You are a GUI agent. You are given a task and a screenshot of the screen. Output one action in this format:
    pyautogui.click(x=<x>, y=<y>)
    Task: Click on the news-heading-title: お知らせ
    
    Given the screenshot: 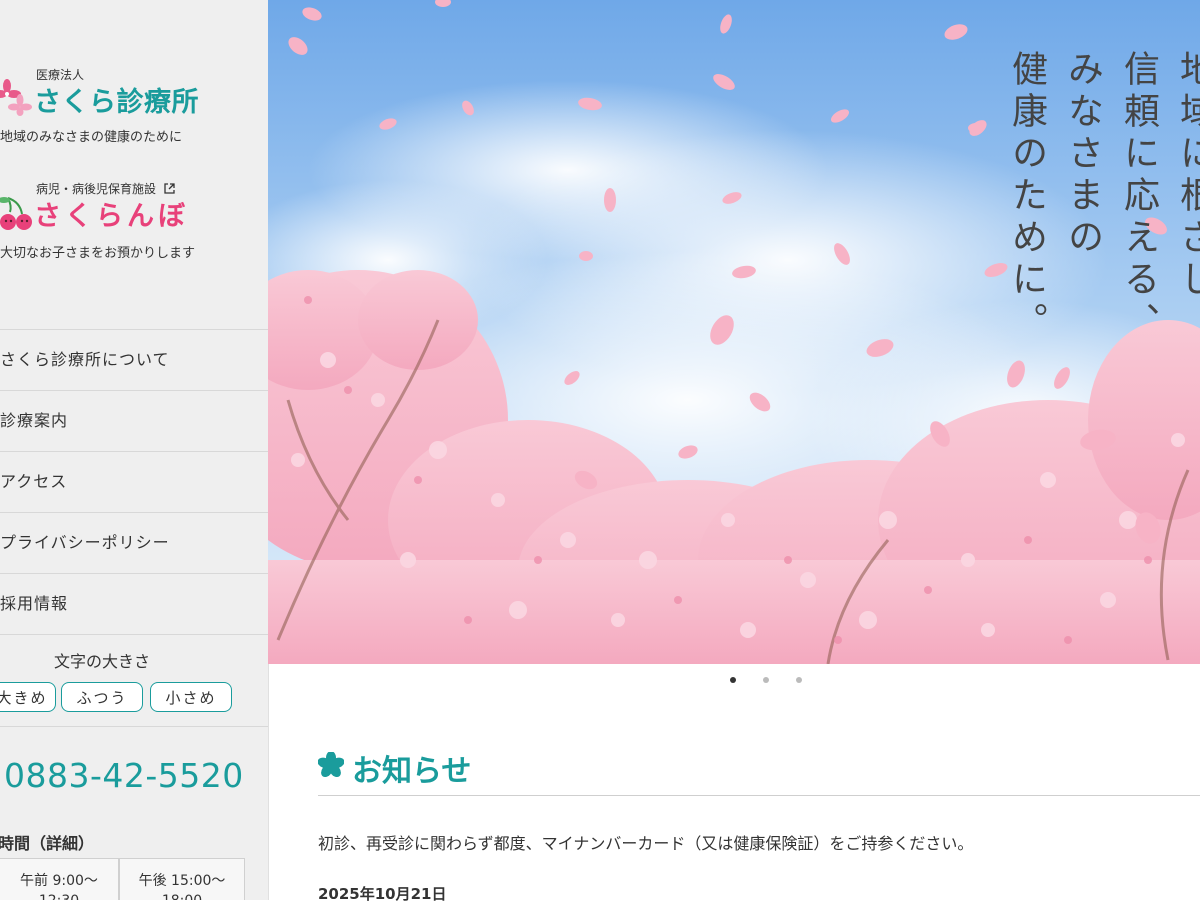 What is the action you would take?
    pyautogui.click(x=412, y=771)
    